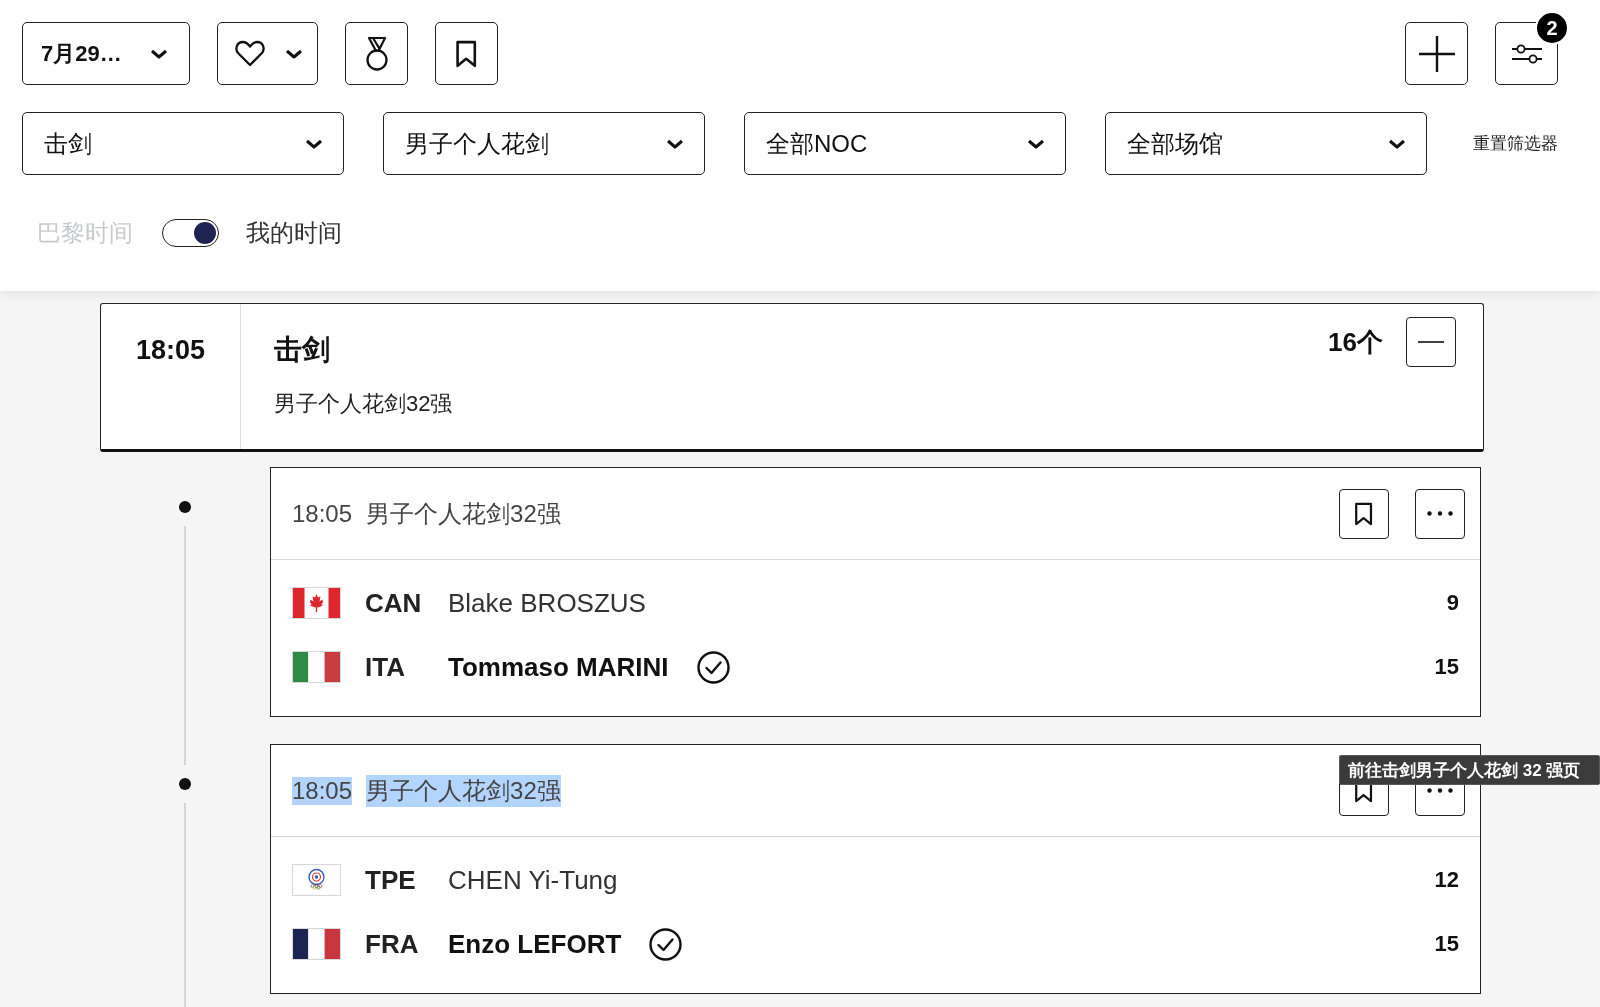 The width and height of the screenshot is (1600, 1007). I want to click on sport-title: 击剑, so click(302, 350).